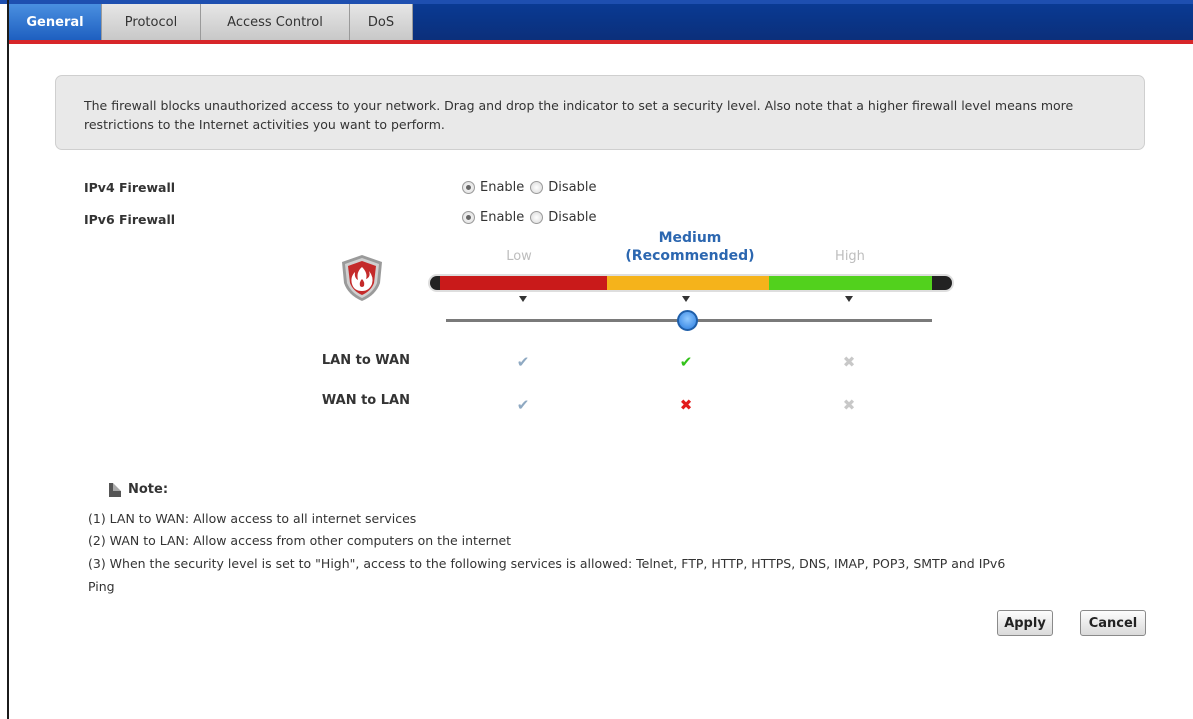 The height and width of the screenshot is (719, 1193). Describe the element at coordinates (1113, 623) in the screenshot. I see `cancel-button: Cancel` at that location.